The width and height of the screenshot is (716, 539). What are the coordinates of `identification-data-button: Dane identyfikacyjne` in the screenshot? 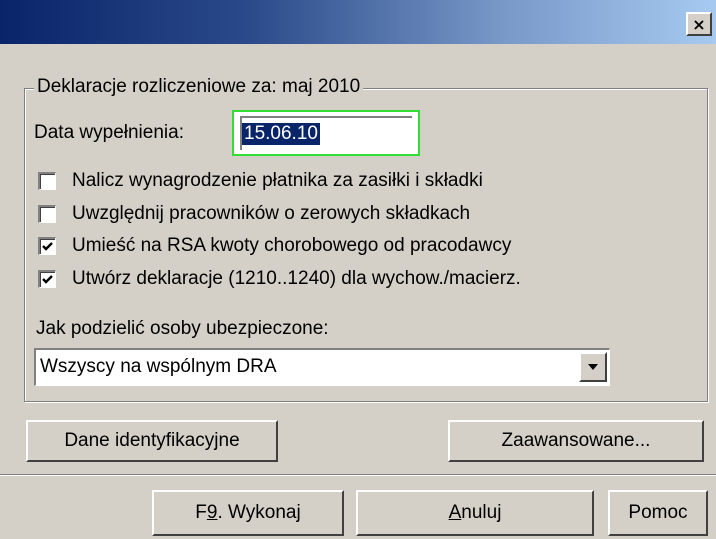 It's located at (152, 441).